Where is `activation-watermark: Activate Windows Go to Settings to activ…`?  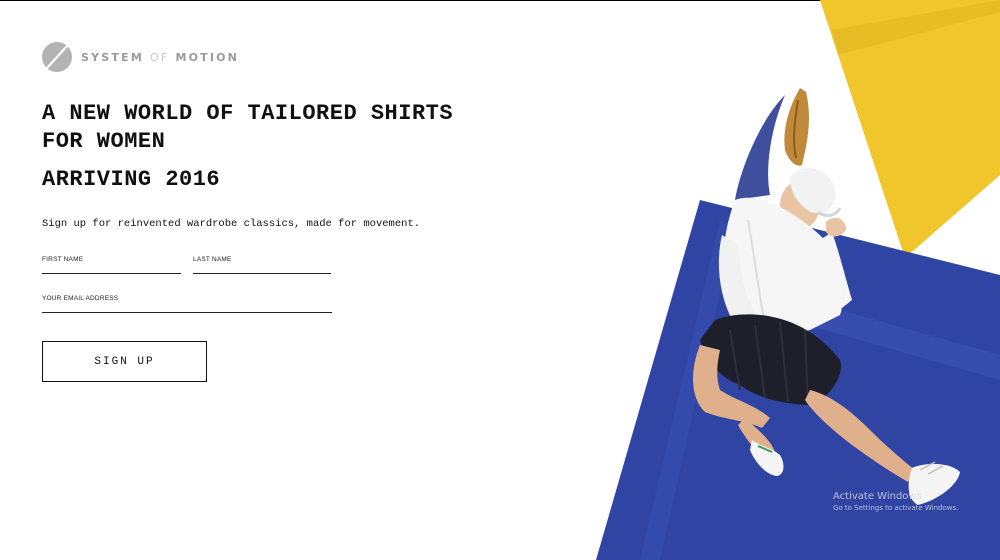 activation-watermark: Activate Windows Go to Settings to activ… is located at coordinates (895, 501).